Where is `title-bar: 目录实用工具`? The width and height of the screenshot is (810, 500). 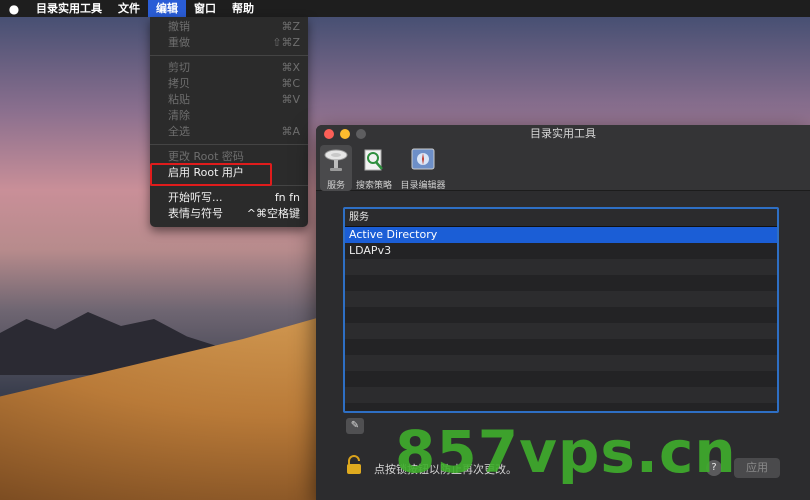 title-bar: 目录实用工具 is located at coordinates (563, 134).